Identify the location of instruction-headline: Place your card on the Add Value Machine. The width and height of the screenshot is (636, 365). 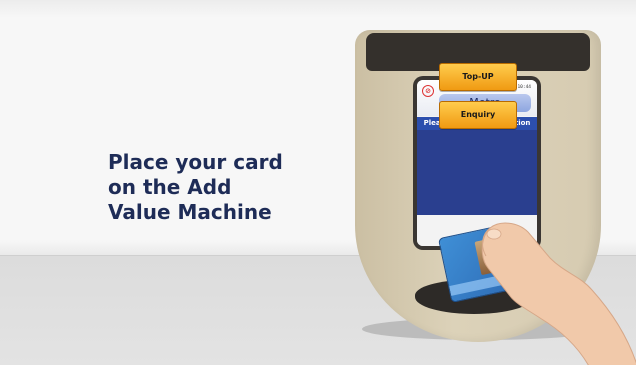
(213, 187).